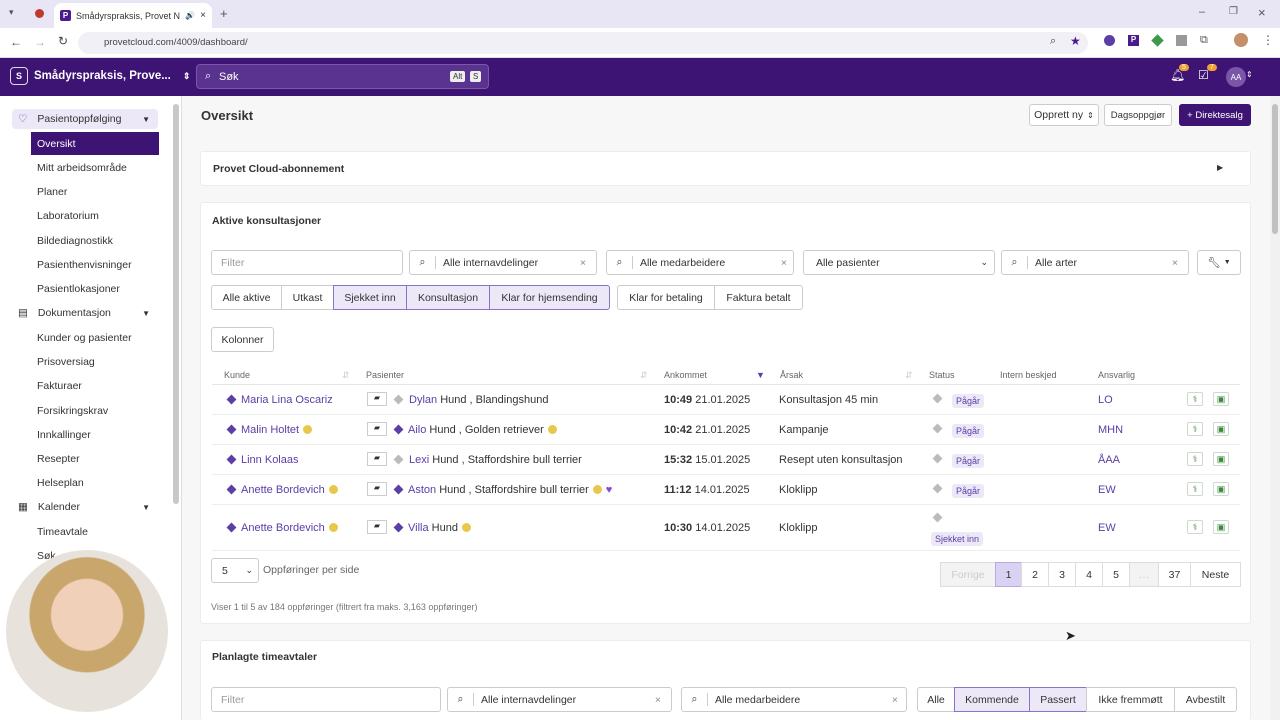  What do you see at coordinates (968, 574) in the screenshot?
I see `pagination-prev: Forrige` at bounding box center [968, 574].